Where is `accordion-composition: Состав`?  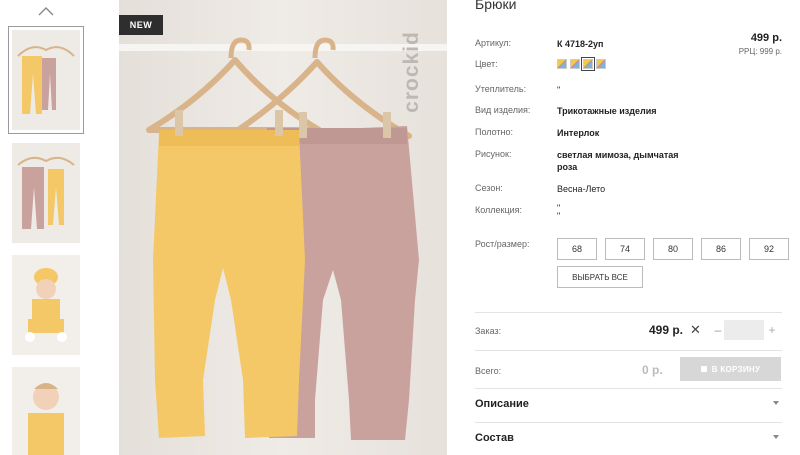 accordion-composition: Состав is located at coordinates (628, 442).